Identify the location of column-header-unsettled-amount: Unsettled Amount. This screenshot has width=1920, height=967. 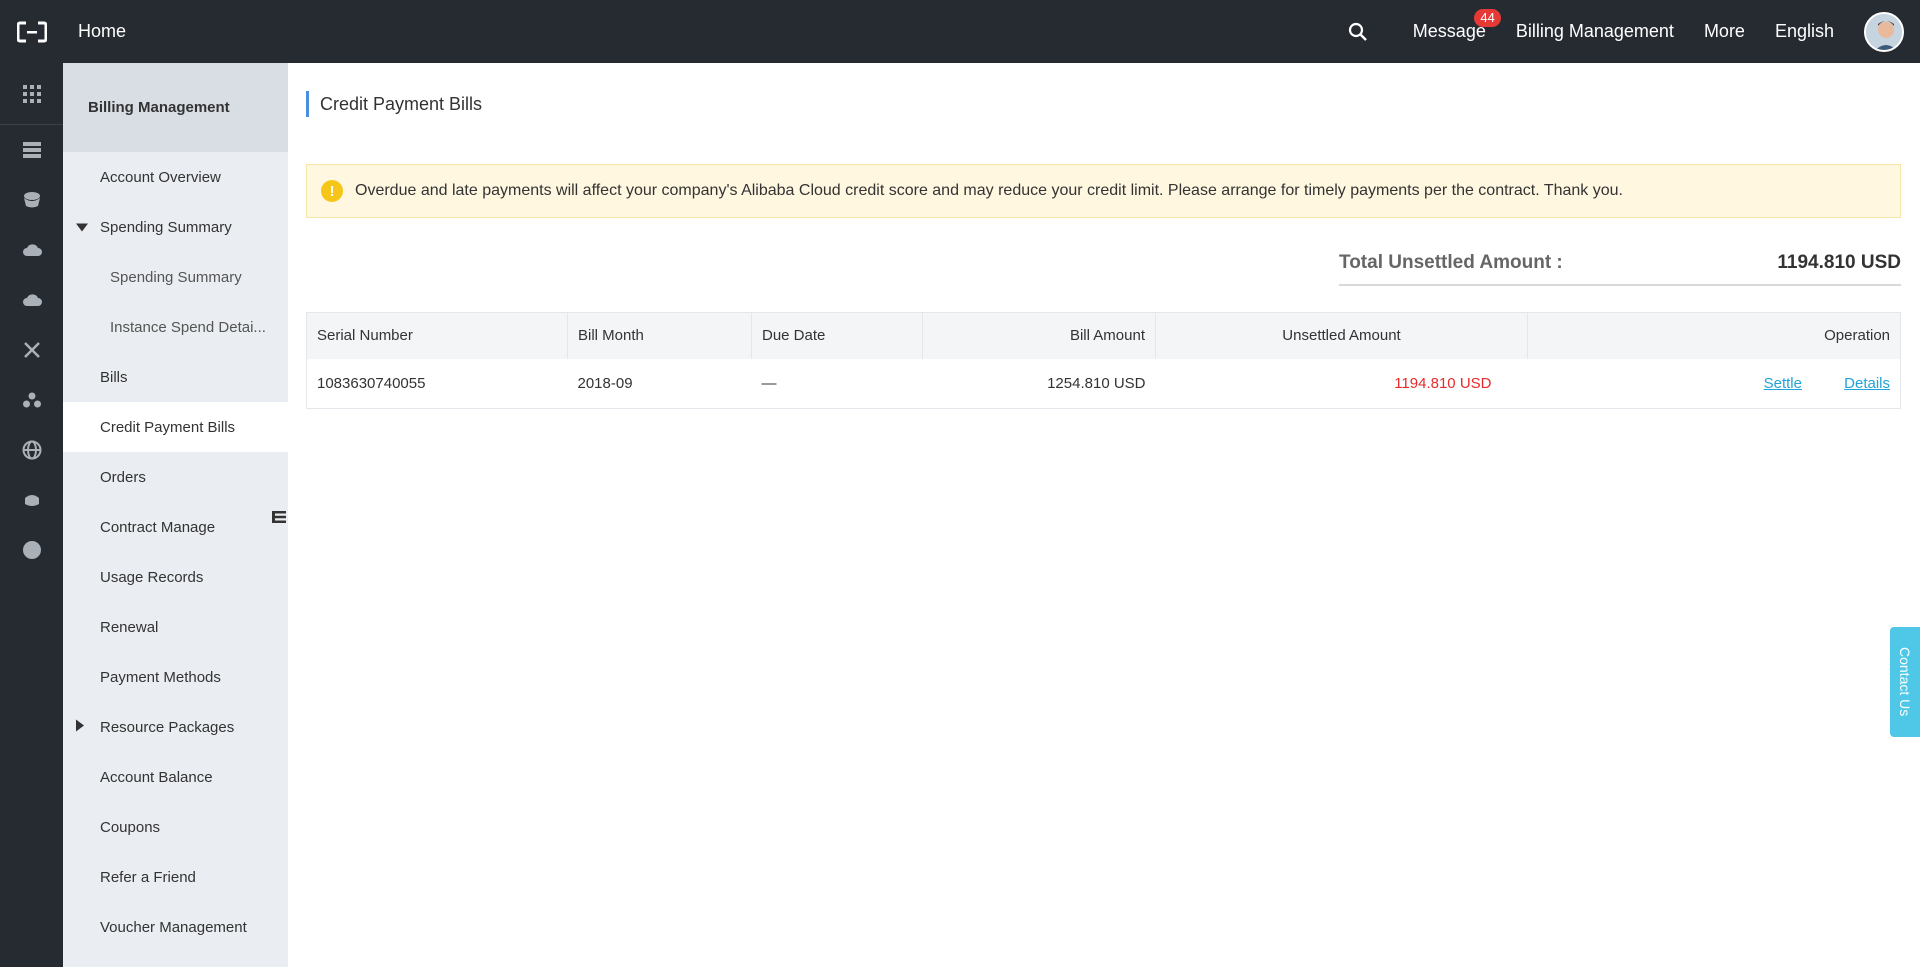
(1341, 335).